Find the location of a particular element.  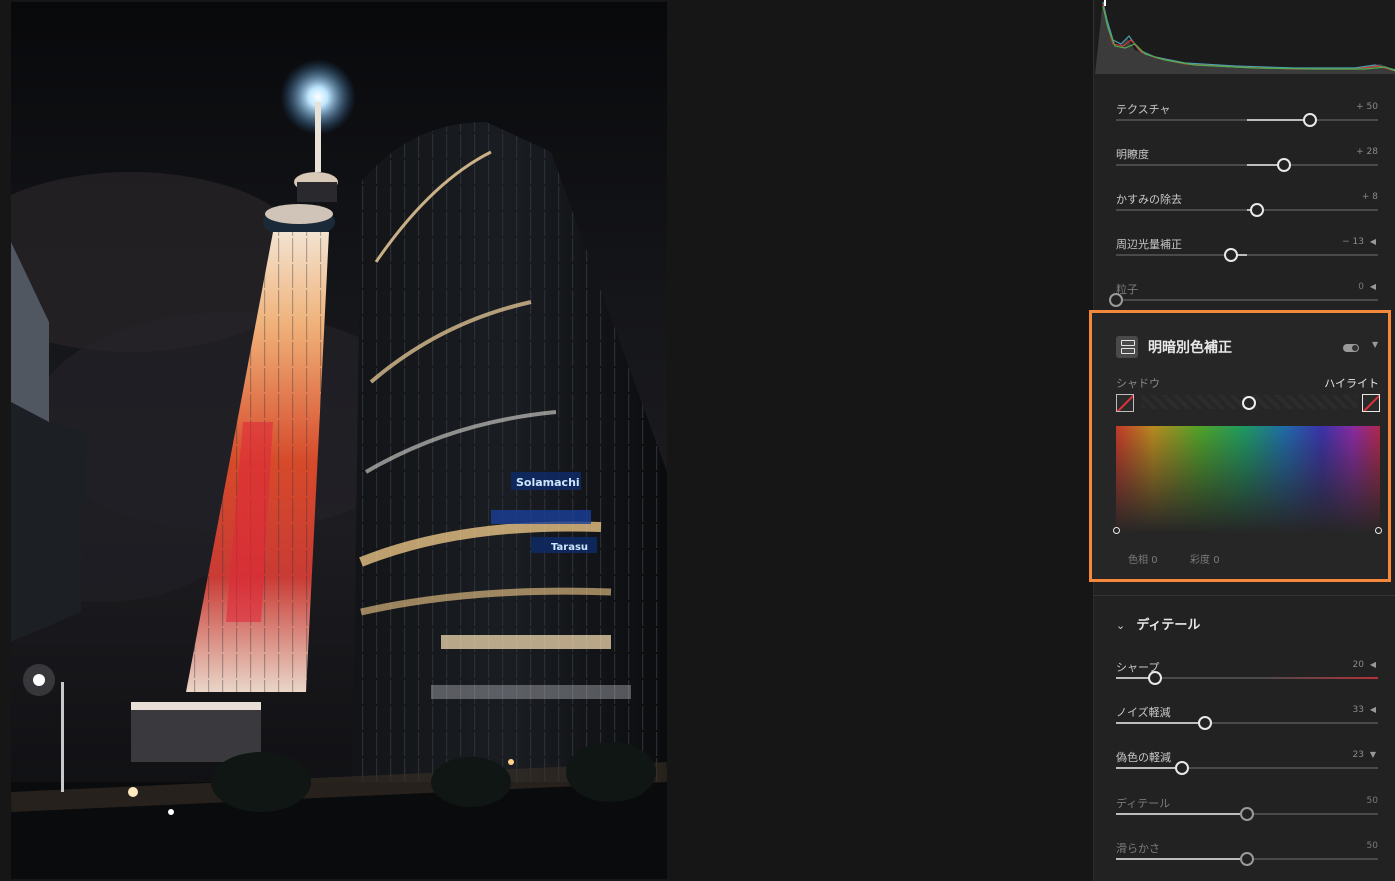

detail-section-header: ⌄ ディテール is located at coordinates (1158, 623).